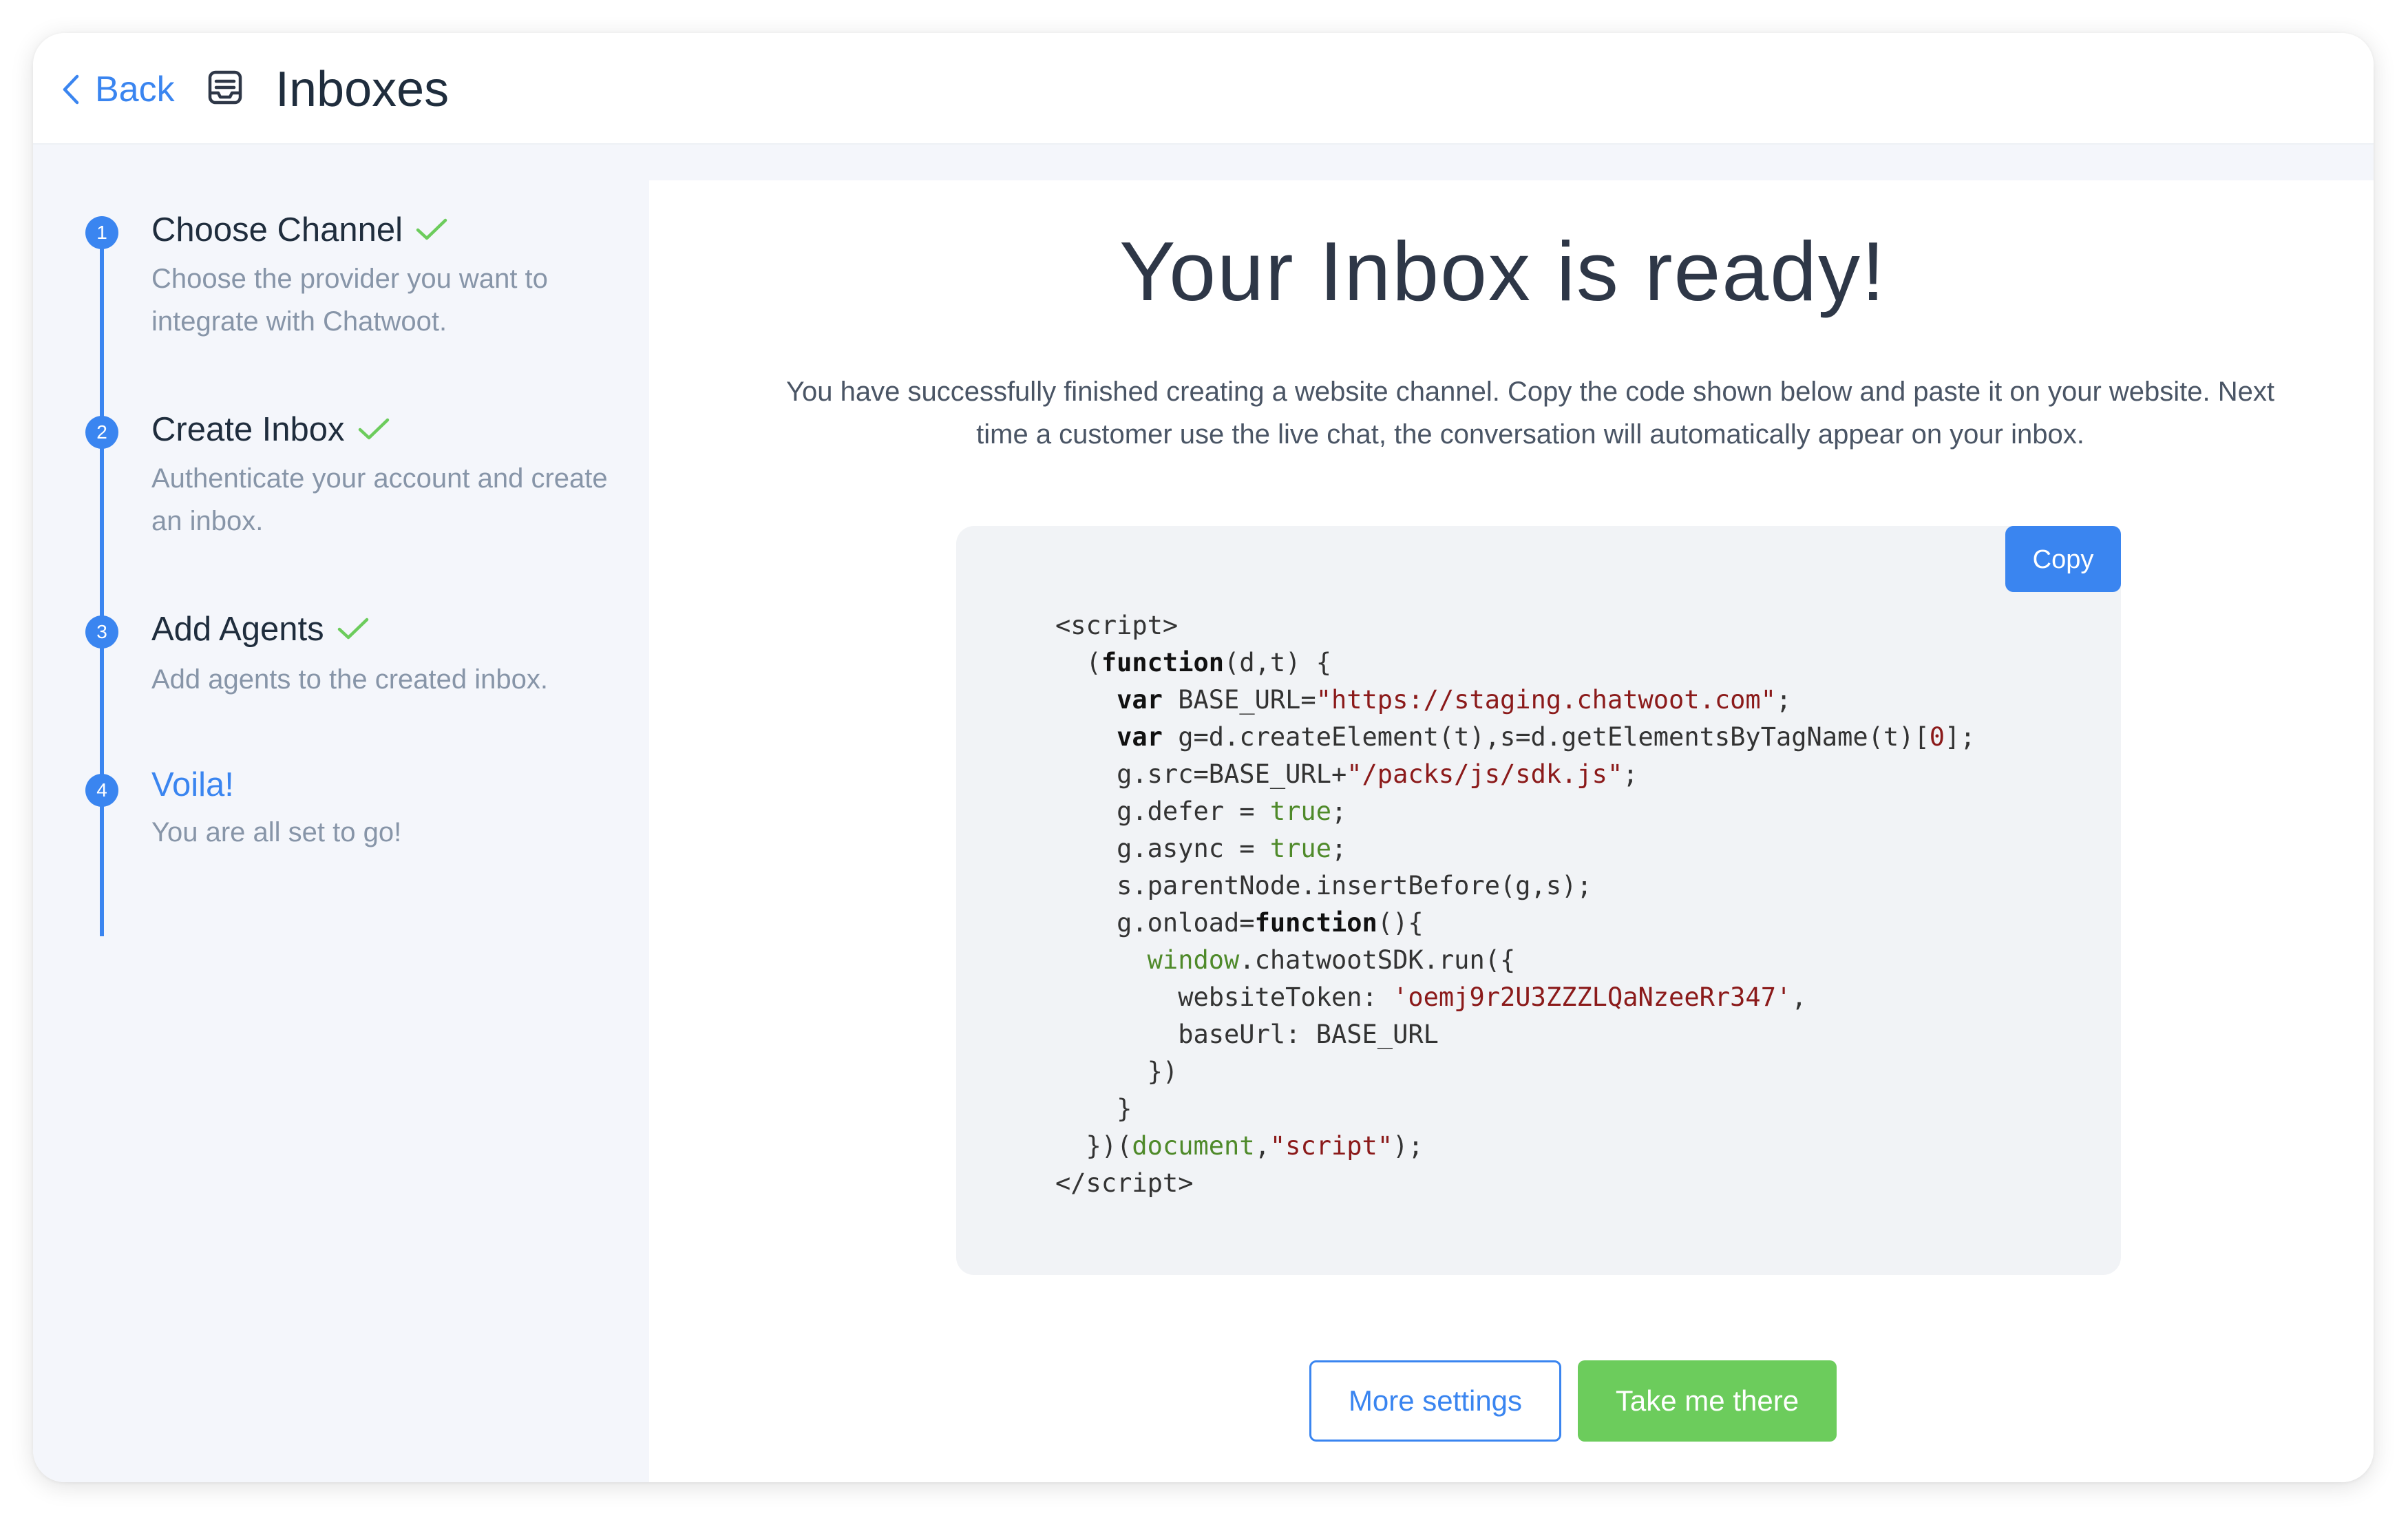  I want to click on back-button: Back, so click(118, 89).